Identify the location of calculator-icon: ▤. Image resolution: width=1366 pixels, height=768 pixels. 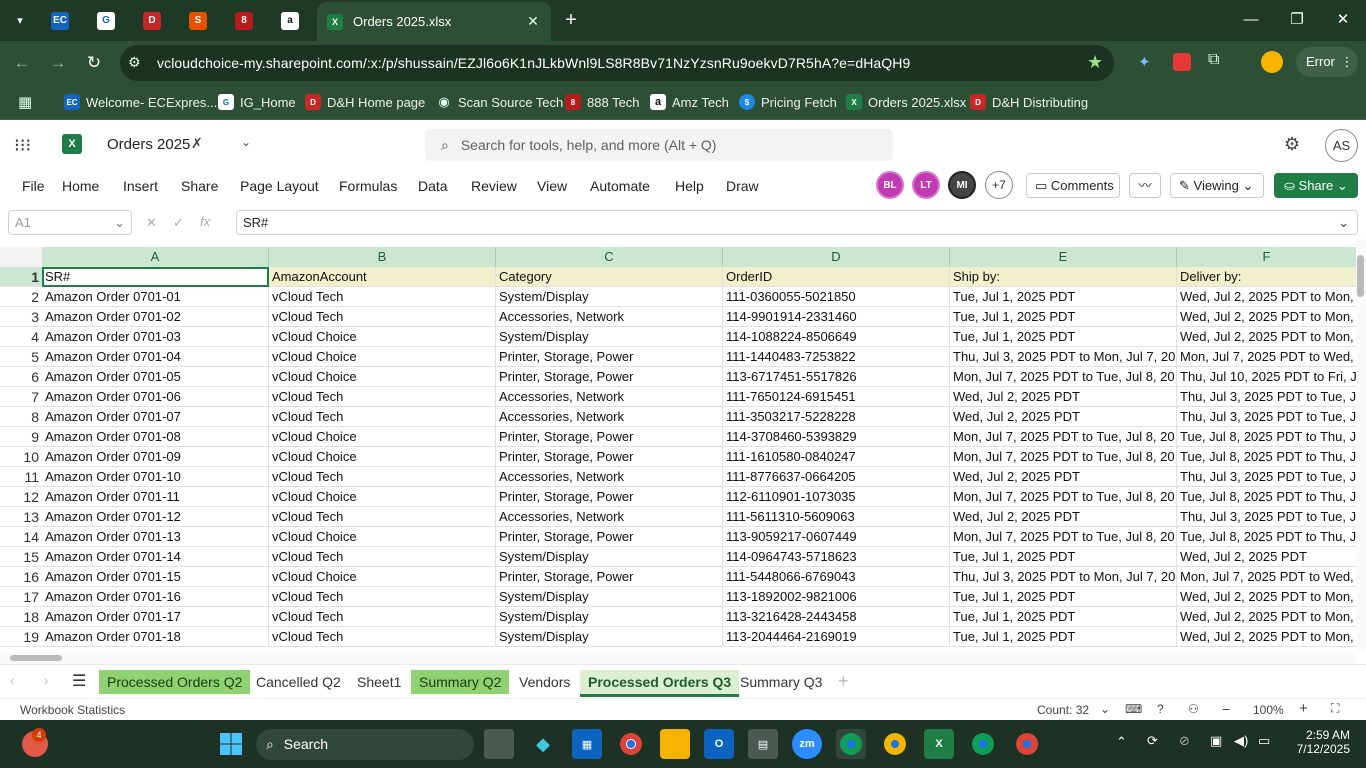
(763, 744).